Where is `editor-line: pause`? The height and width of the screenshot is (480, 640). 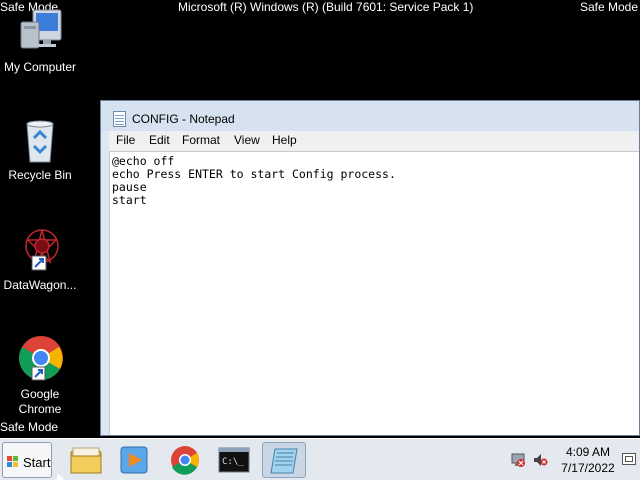
editor-line: pause is located at coordinates (129, 187).